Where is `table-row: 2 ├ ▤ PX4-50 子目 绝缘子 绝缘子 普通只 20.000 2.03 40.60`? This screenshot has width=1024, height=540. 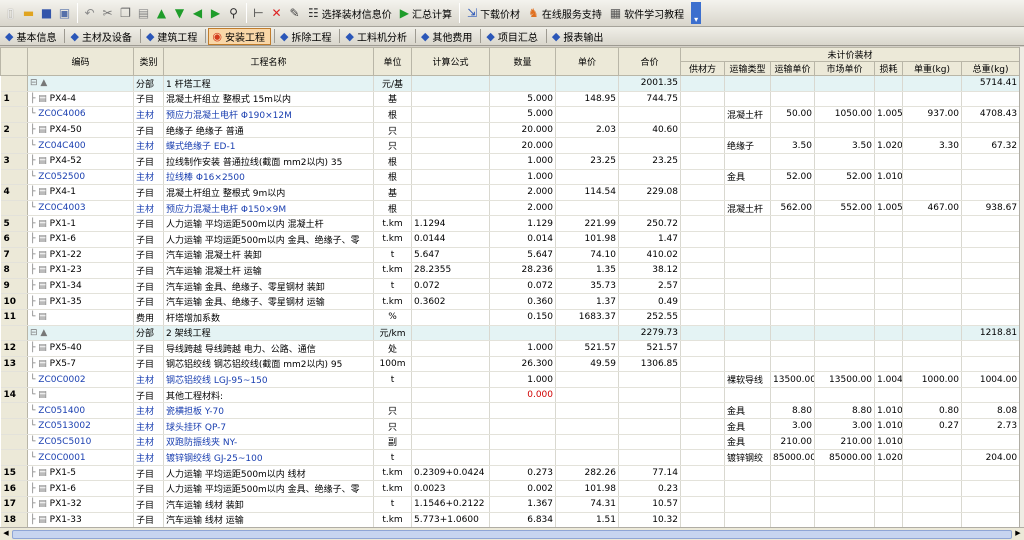
table-row: 2 ├ ▤ PX4-50 子目 绝缘子 绝缘子 普通只 20.000 2.03 40.60 is located at coordinates (509, 130).